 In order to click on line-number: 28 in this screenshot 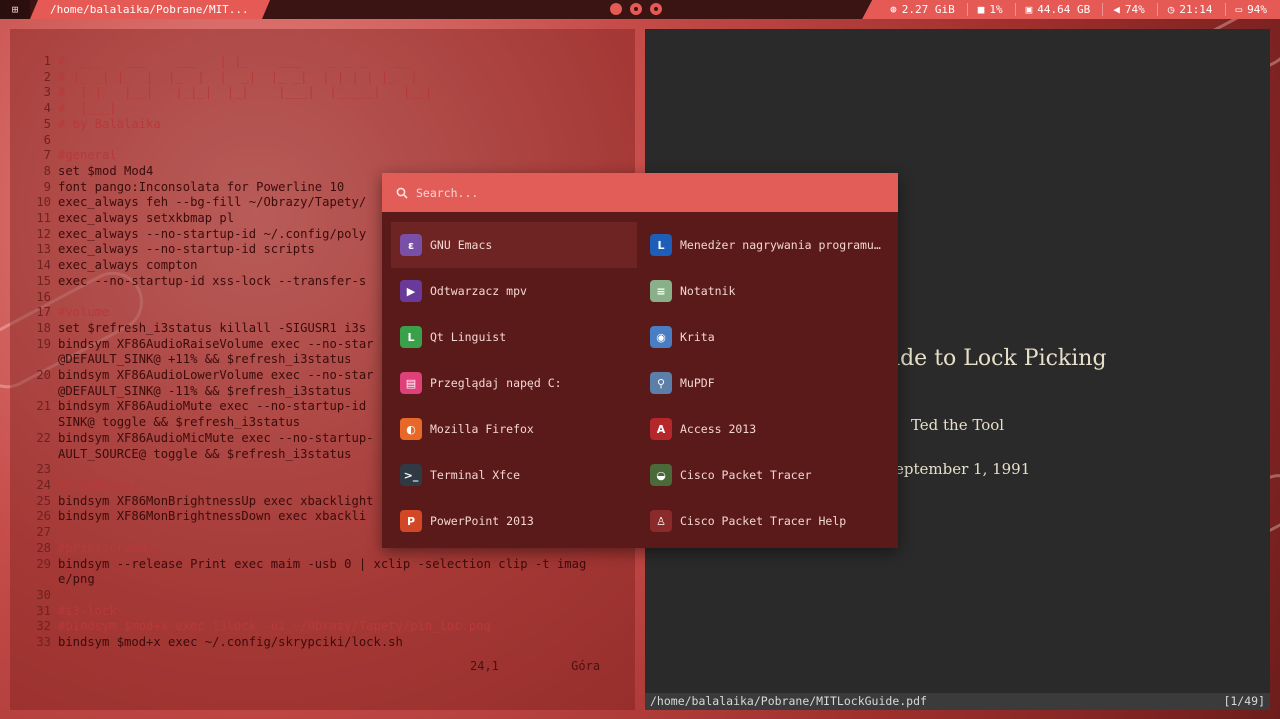, I will do `click(43, 547)`.